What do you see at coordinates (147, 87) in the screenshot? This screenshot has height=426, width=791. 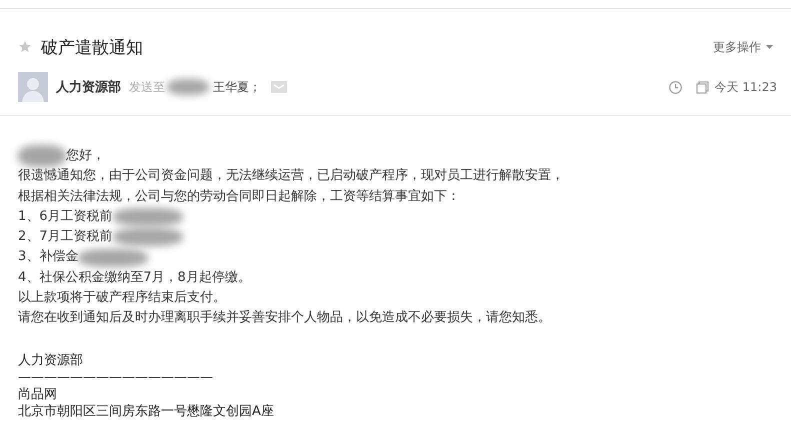 I see `sent-to-label: 发送至` at bounding box center [147, 87].